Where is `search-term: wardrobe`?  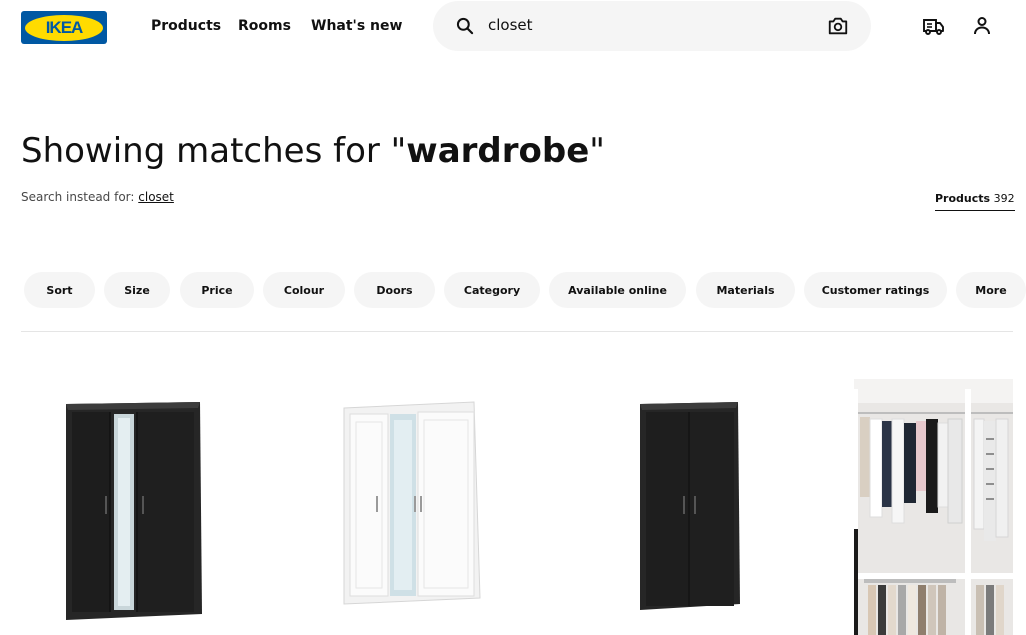 search-term: wardrobe is located at coordinates (498, 151).